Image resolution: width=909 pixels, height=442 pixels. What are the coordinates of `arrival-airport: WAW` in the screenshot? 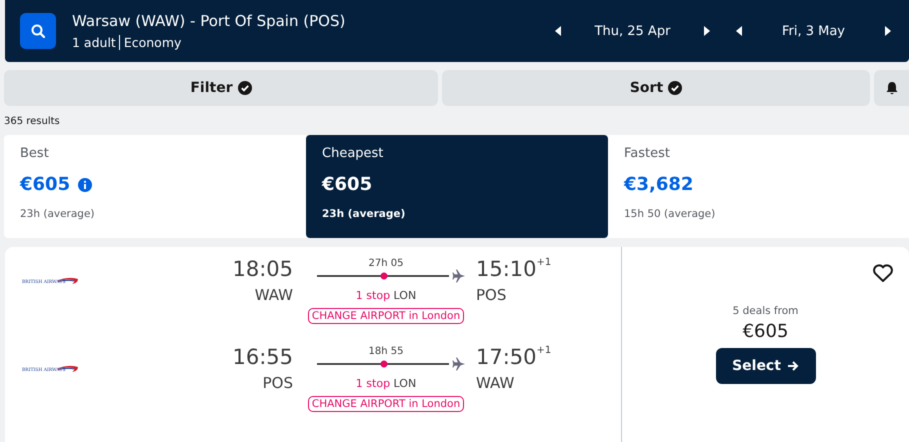 It's located at (496, 383).